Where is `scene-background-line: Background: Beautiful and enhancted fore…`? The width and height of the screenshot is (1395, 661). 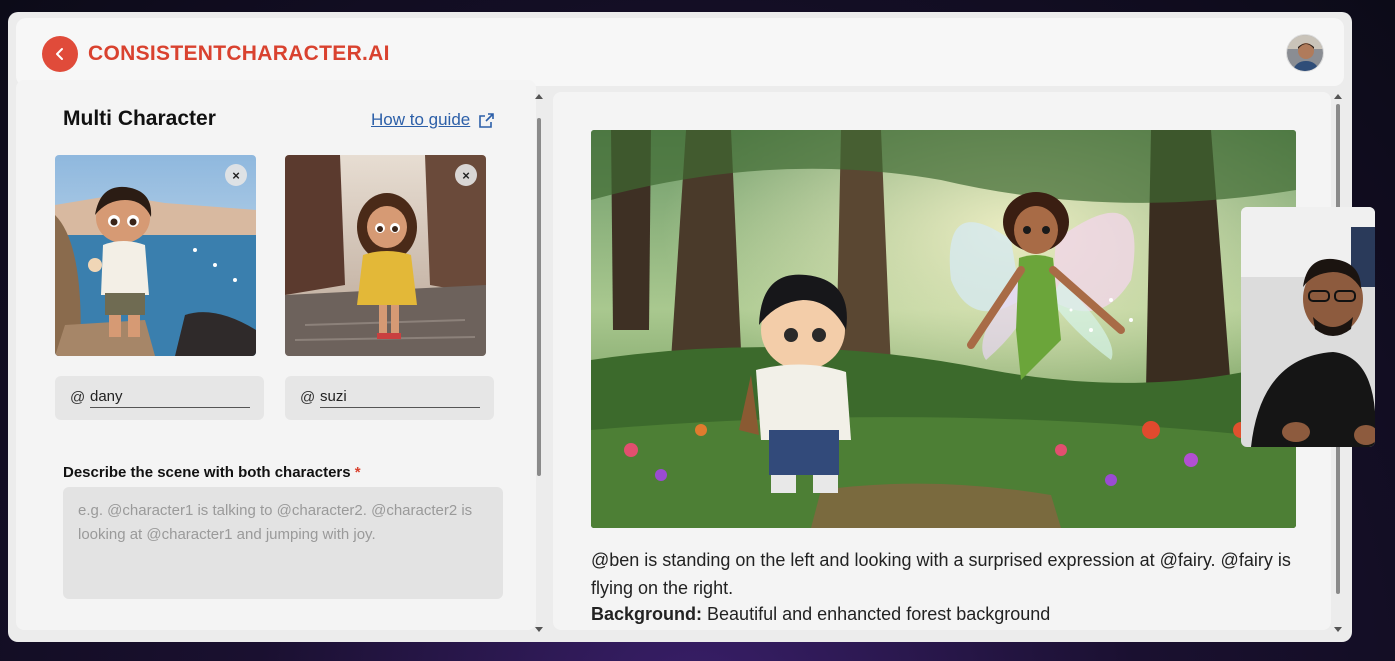
scene-background-line: Background: Beautiful and enhancted fore… is located at coordinates (820, 614).